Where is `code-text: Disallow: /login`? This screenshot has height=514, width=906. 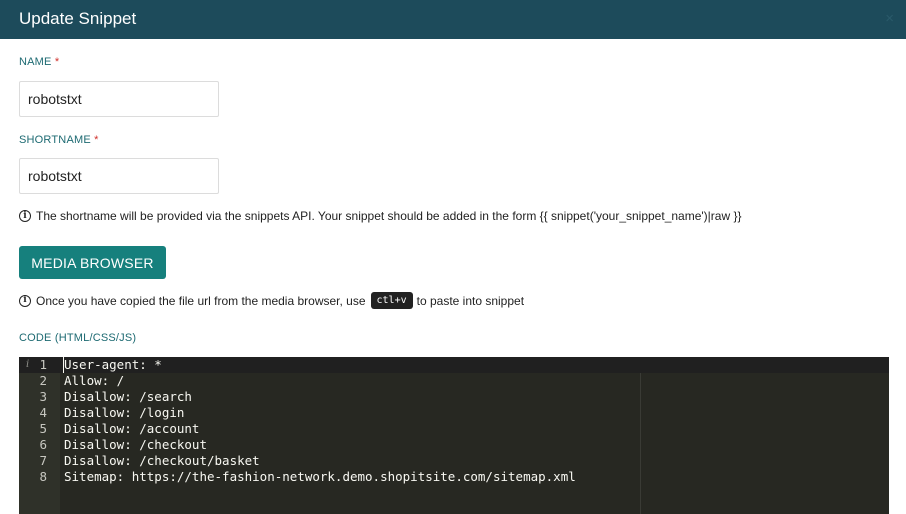 code-text: Disallow: /login is located at coordinates (124, 412).